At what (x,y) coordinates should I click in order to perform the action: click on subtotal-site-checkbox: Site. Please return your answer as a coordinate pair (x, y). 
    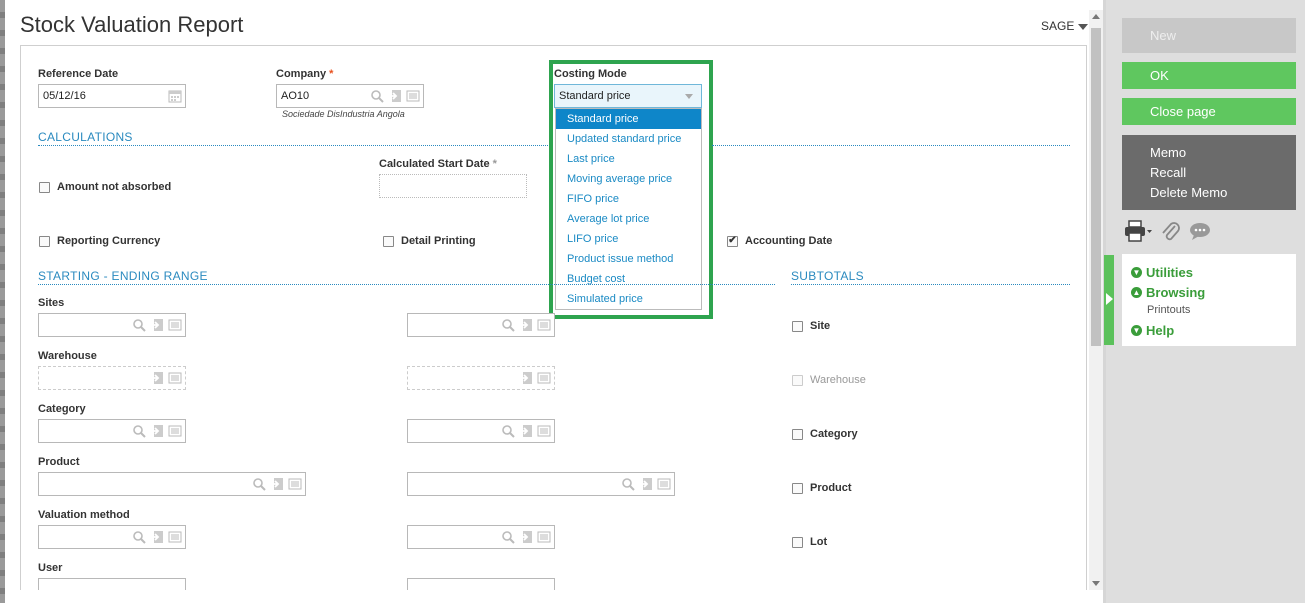
    Looking at the image, I should click on (811, 326).